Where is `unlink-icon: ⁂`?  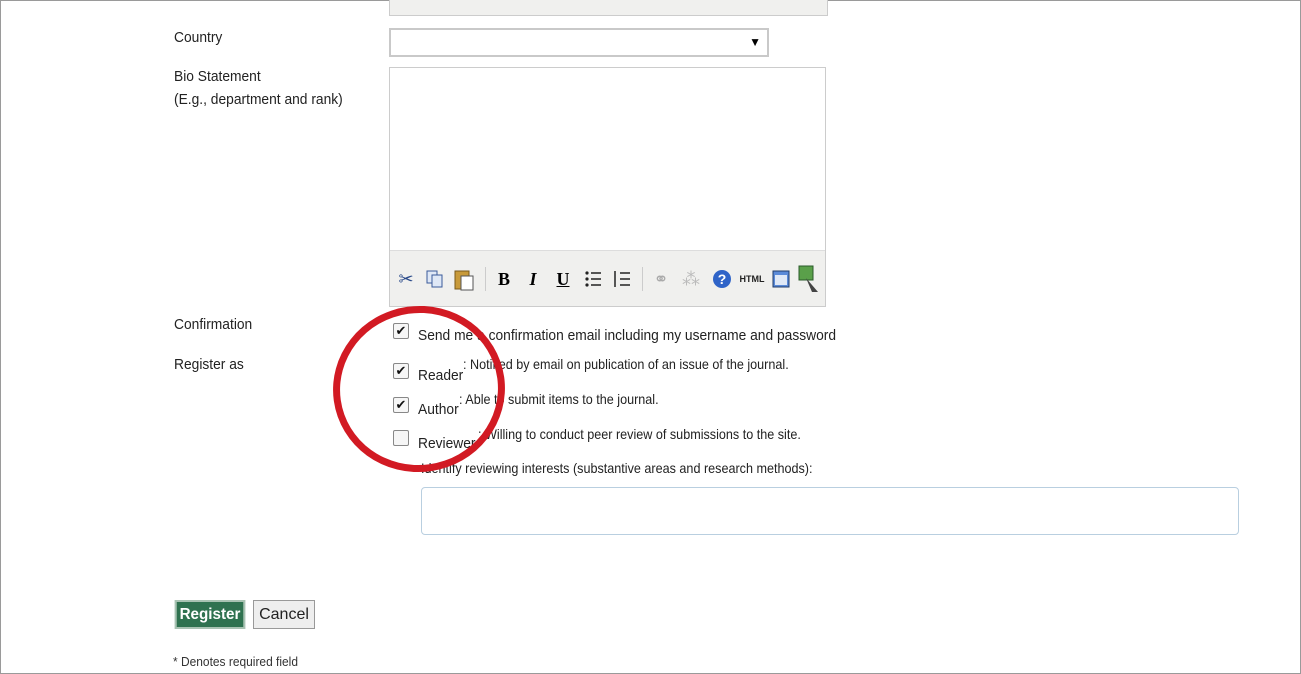 unlink-icon: ⁂ is located at coordinates (691, 279).